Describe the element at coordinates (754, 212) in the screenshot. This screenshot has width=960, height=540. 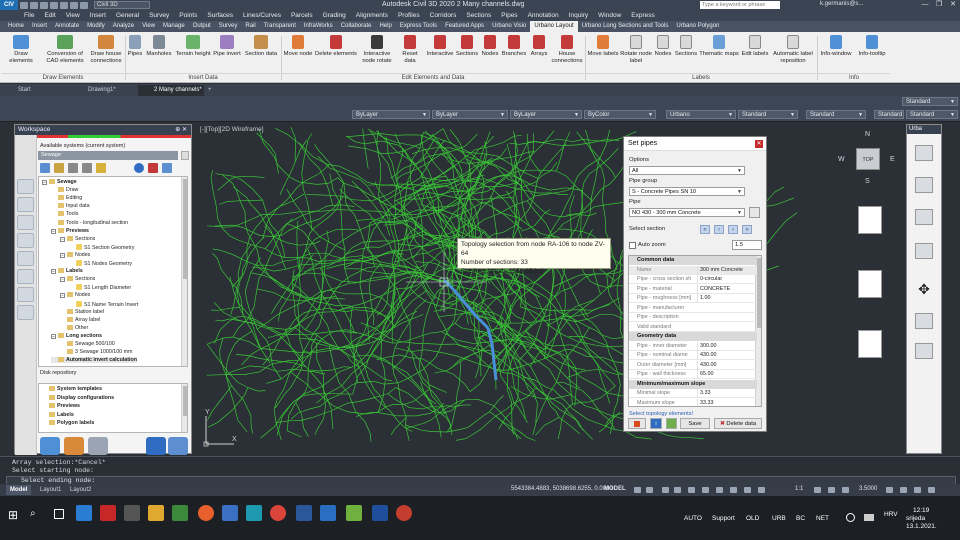
I see `edit-pipe-icon` at that location.